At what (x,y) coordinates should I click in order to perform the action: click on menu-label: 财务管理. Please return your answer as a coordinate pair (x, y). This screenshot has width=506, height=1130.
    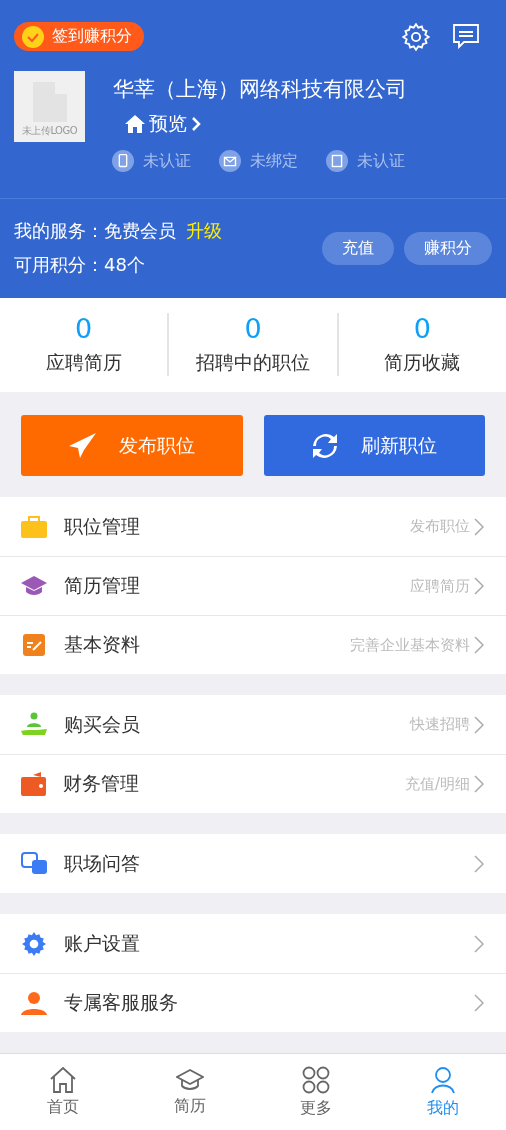
    Looking at the image, I should click on (101, 784).